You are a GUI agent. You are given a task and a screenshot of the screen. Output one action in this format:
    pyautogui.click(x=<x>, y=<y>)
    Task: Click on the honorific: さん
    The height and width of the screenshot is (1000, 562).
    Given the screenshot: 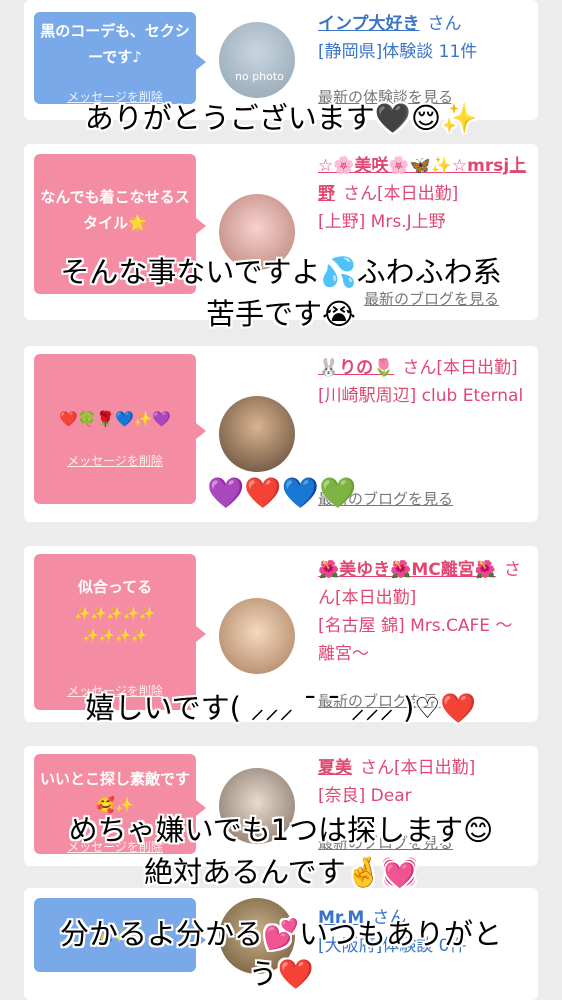 What is the action you would take?
    pyautogui.click(x=444, y=24)
    